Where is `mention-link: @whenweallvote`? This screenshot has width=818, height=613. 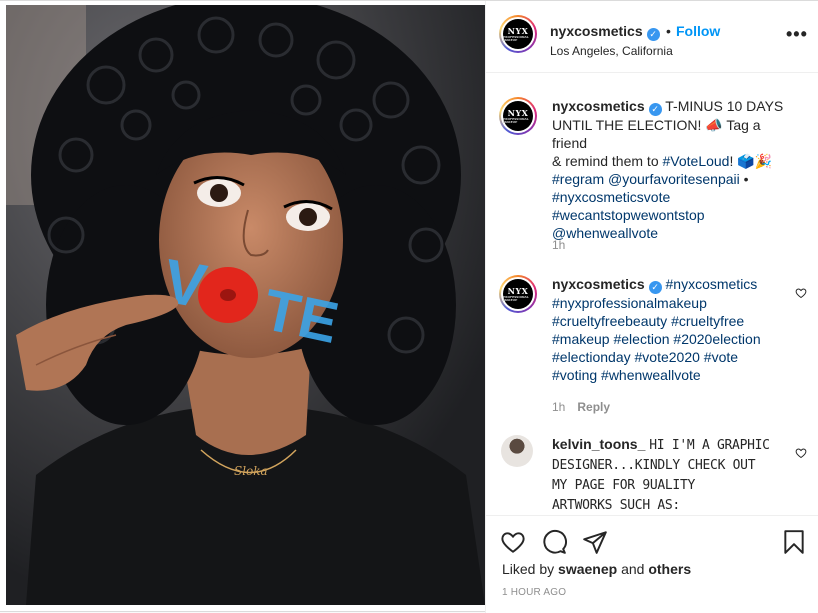
mention-link: @whenweallvote is located at coordinates (605, 233).